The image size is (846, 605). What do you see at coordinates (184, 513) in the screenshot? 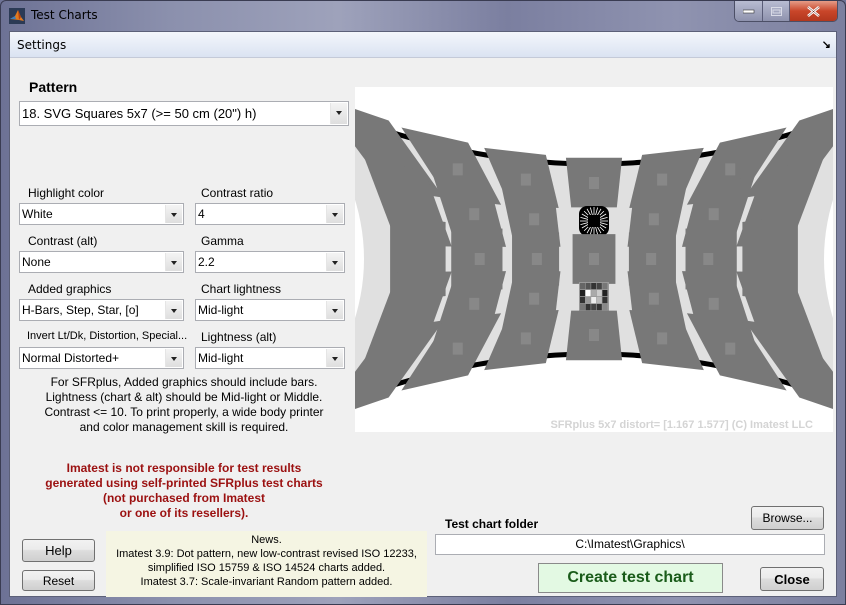
I see `disclaimer-line: or one of its resellers).` at bounding box center [184, 513].